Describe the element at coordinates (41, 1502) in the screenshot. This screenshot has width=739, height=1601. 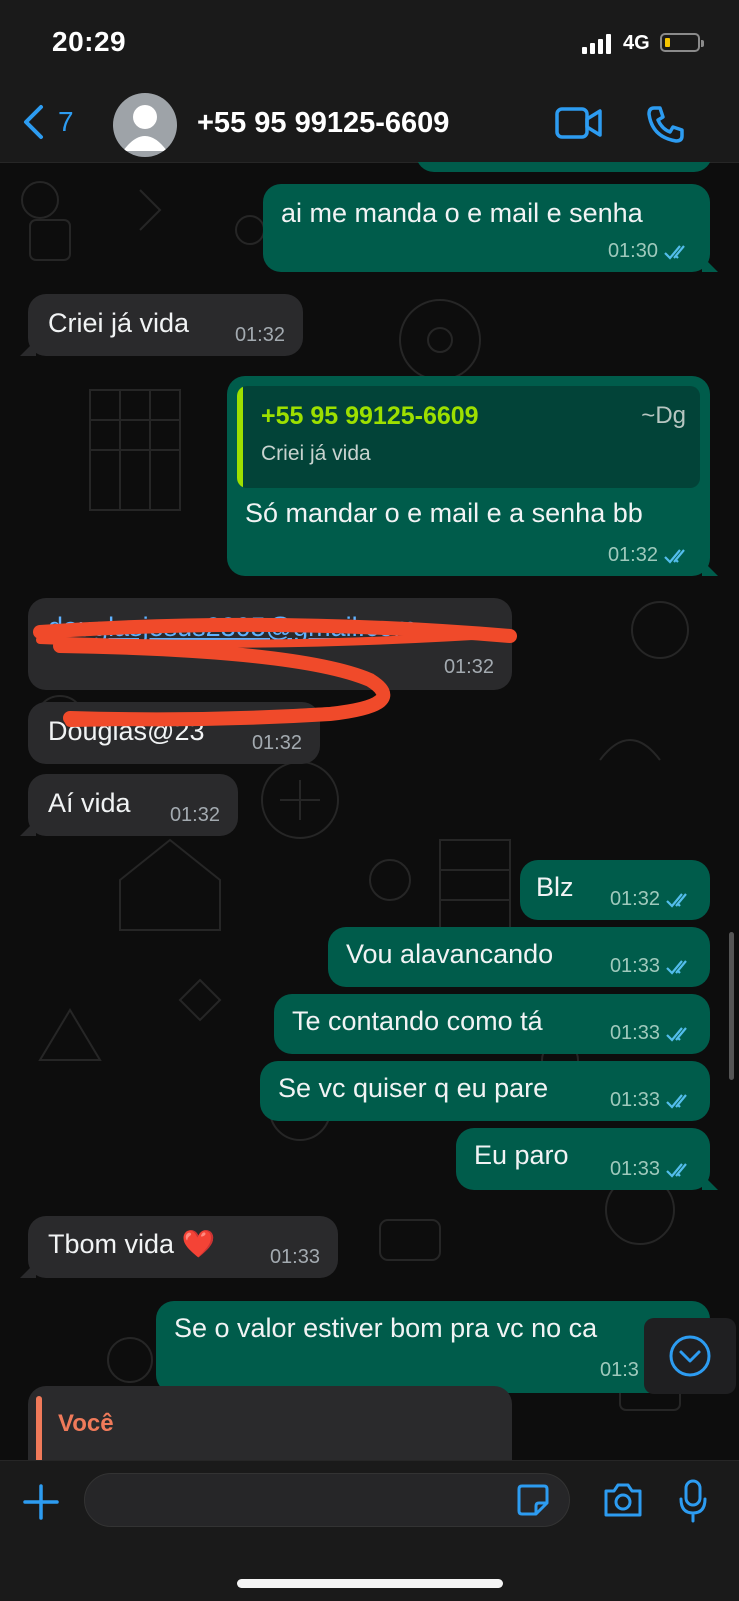
I see `plus-icon` at that location.